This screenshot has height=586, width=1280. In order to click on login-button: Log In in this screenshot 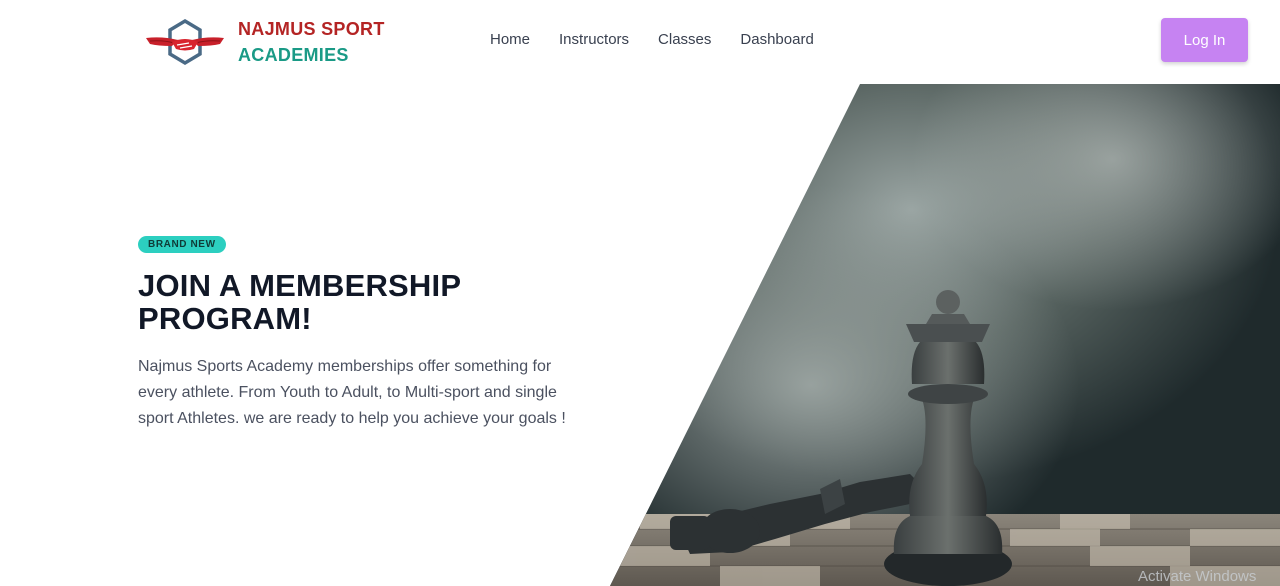, I will do `click(1204, 40)`.